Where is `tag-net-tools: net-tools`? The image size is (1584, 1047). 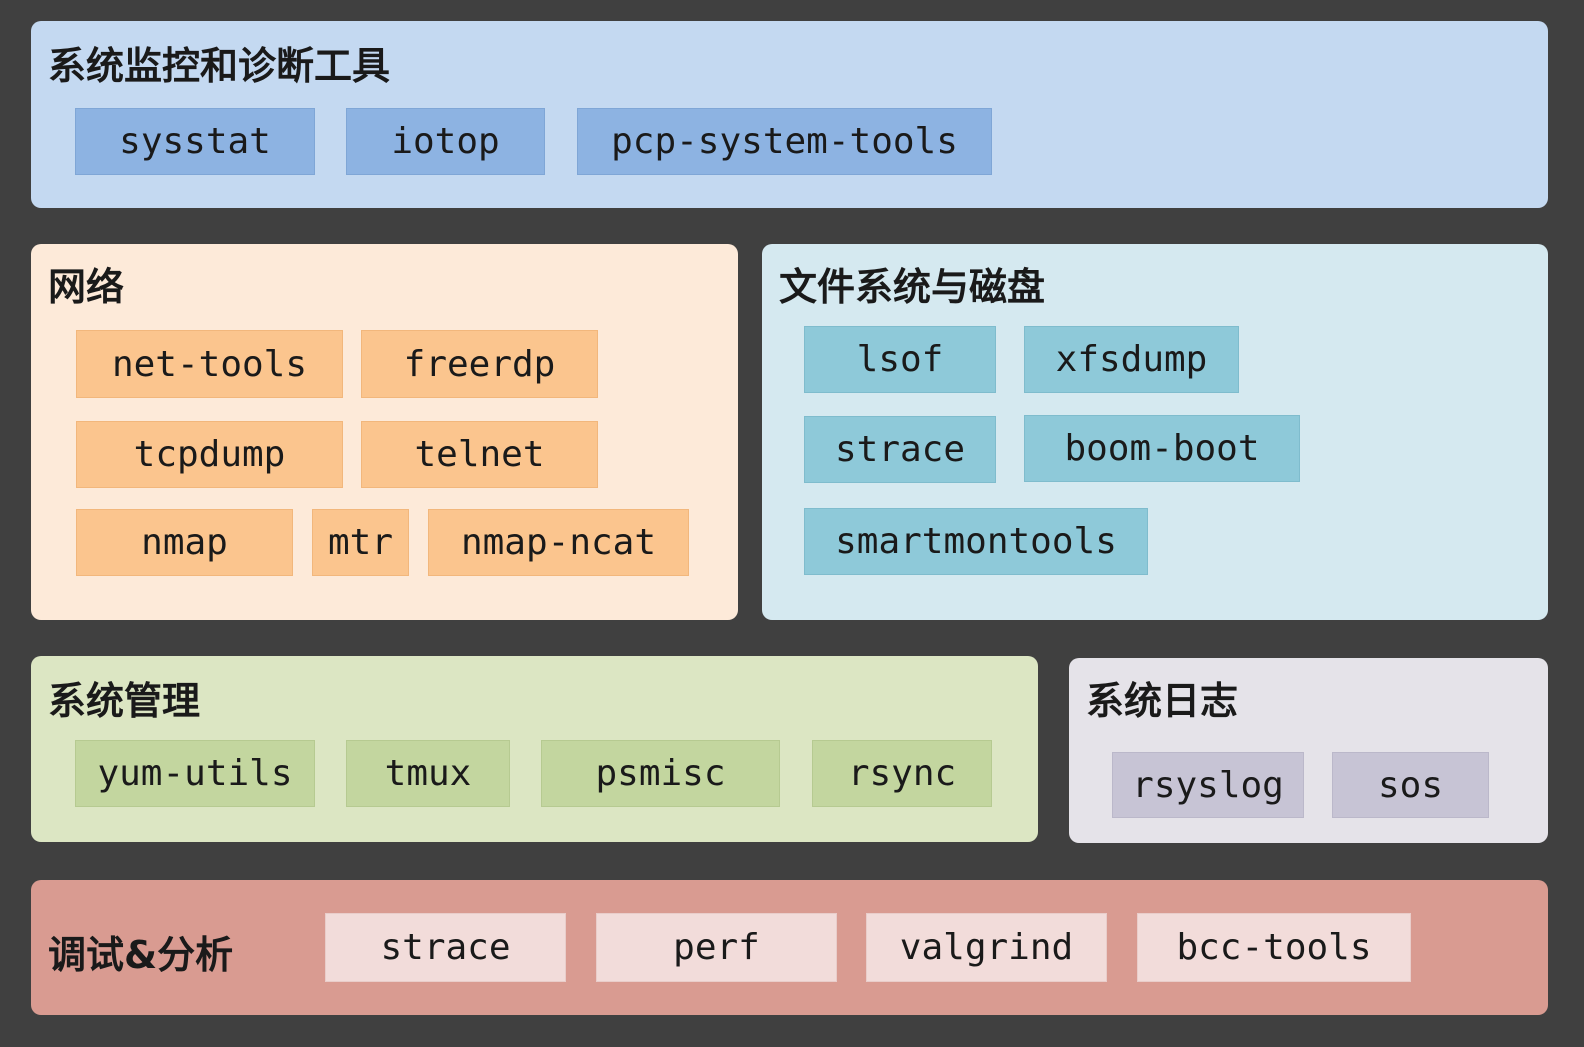 tag-net-tools: net-tools is located at coordinates (209, 364).